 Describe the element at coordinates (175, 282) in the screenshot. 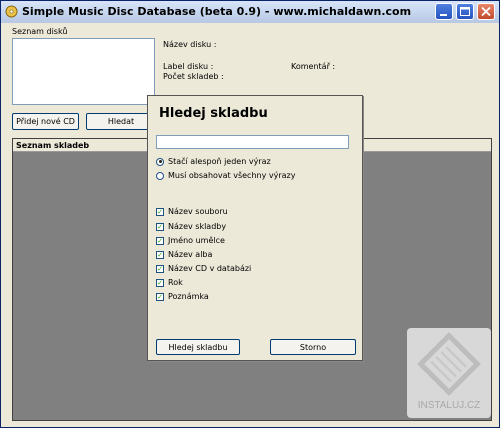

I see `field-label: Rok` at that location.